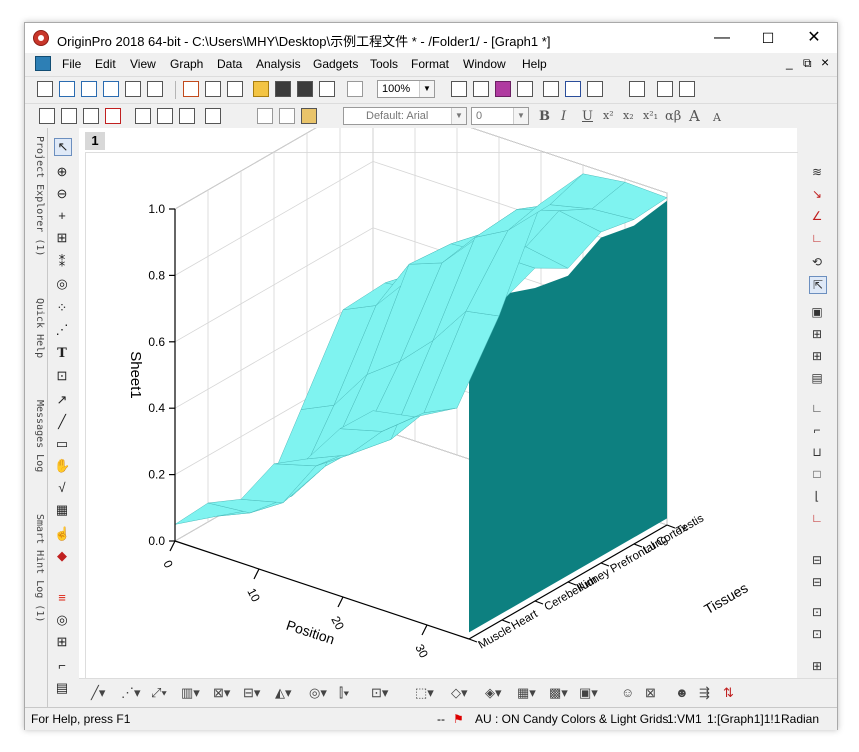 This screenshot has height=752, width=859. What do you see at coordinates (682, 692) in the screenshot?
I see `mask-face-icon: ☻` at bounding box center [682, 692].